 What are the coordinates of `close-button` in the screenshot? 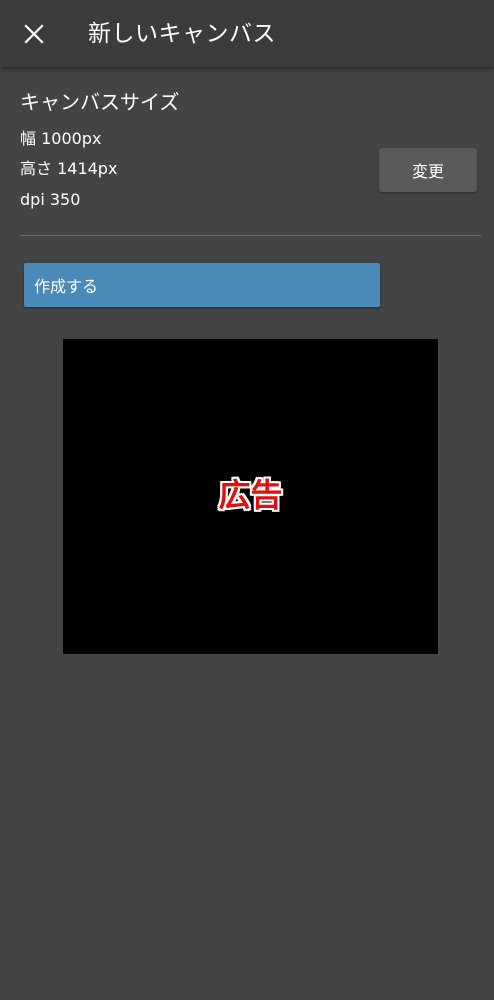 It's located at (34, 34).